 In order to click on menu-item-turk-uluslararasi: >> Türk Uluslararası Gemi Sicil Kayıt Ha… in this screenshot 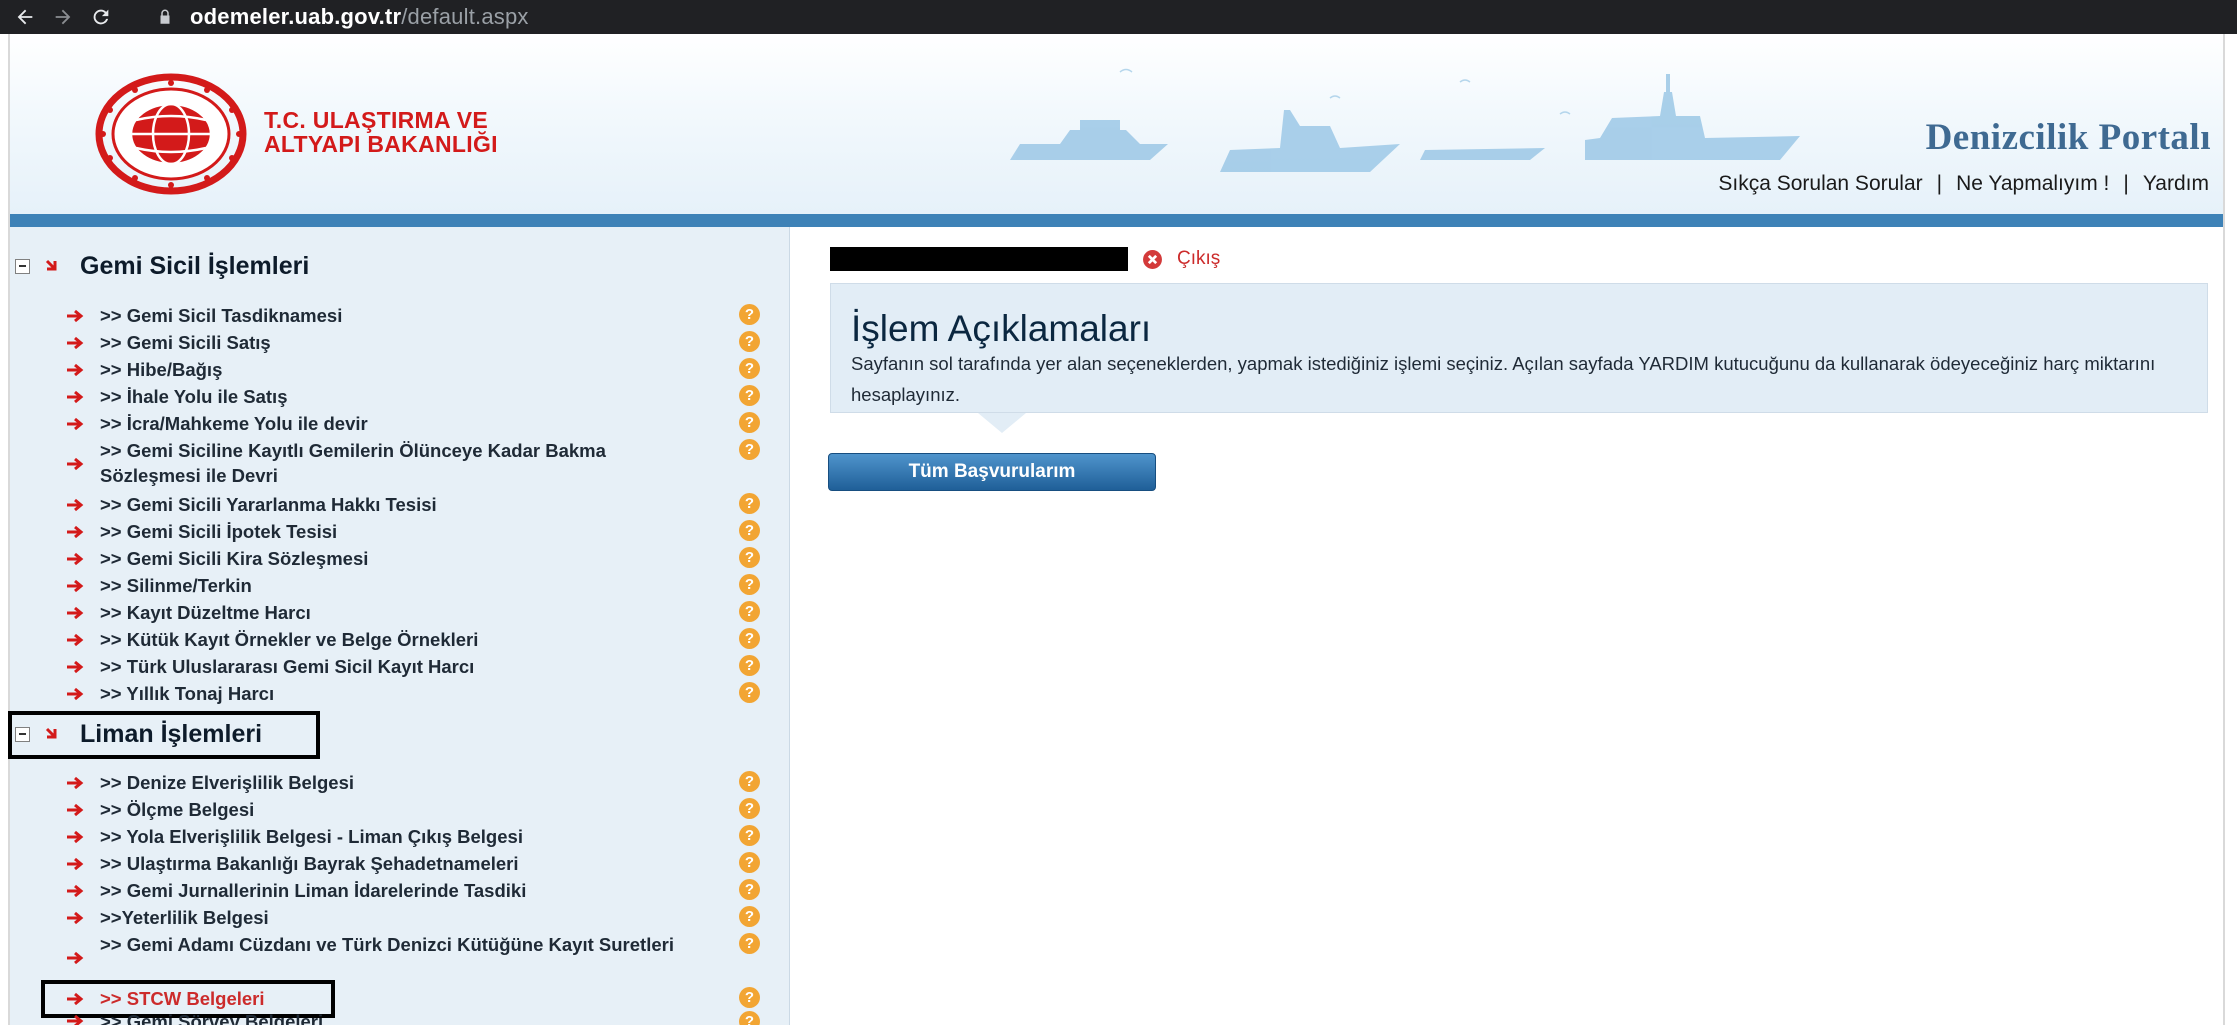, I will do `click(395, 666)`.